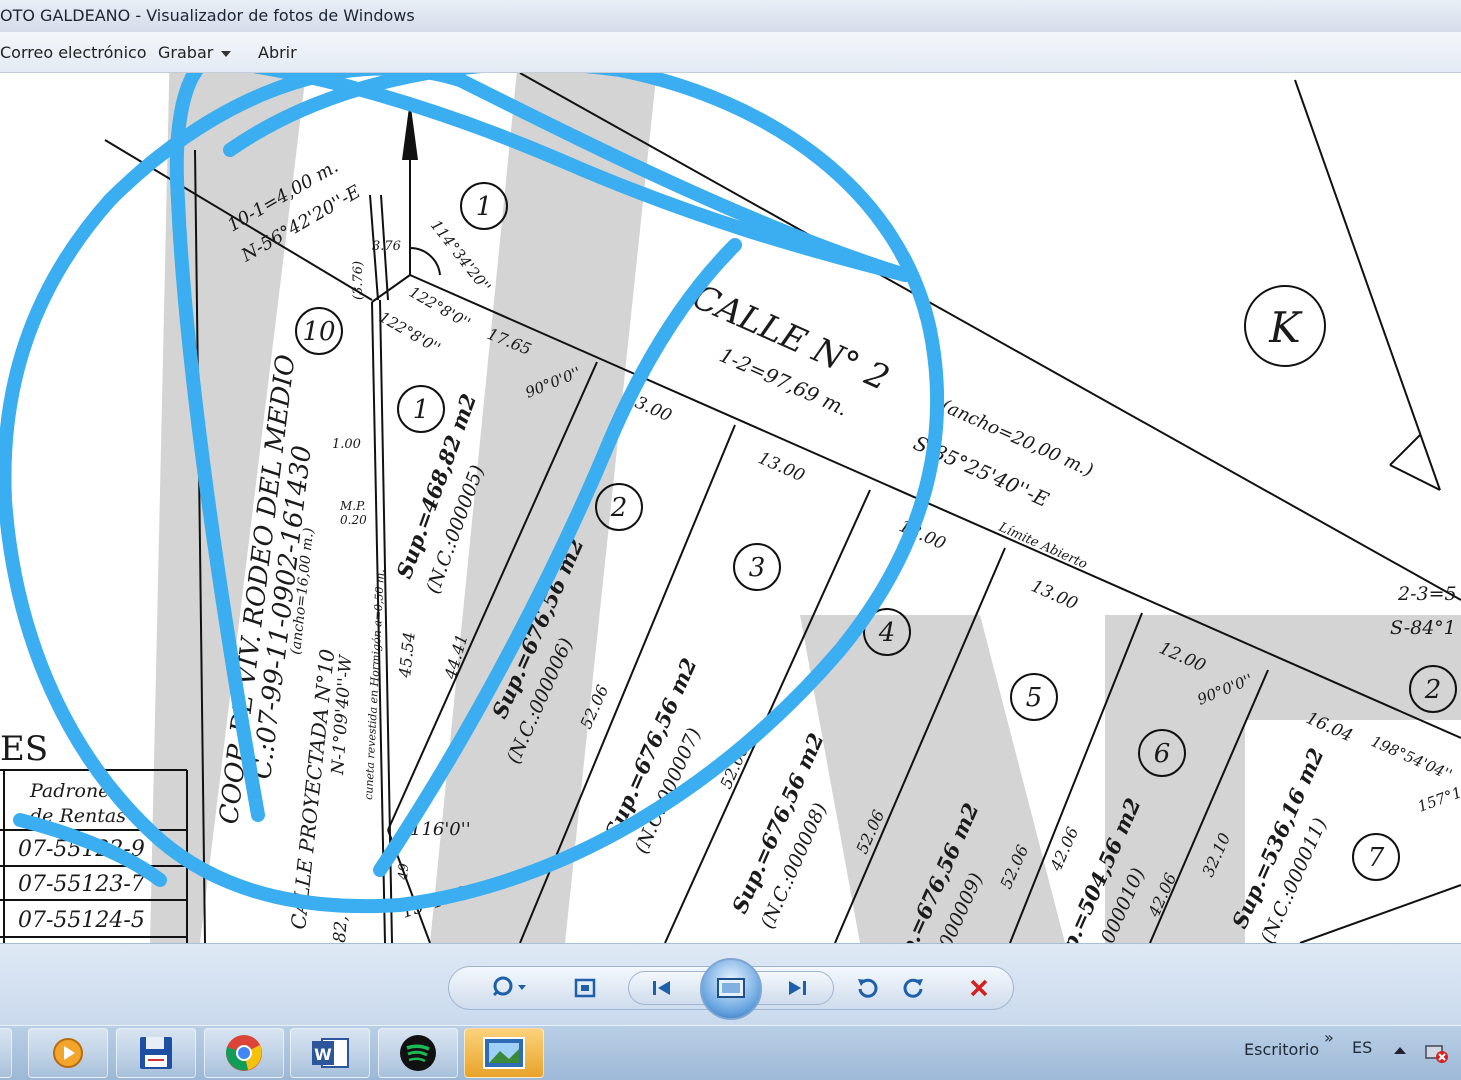 The width and height of the screenshot is (1461, 1080). I want to click on previous-icon, so click(661, 988).